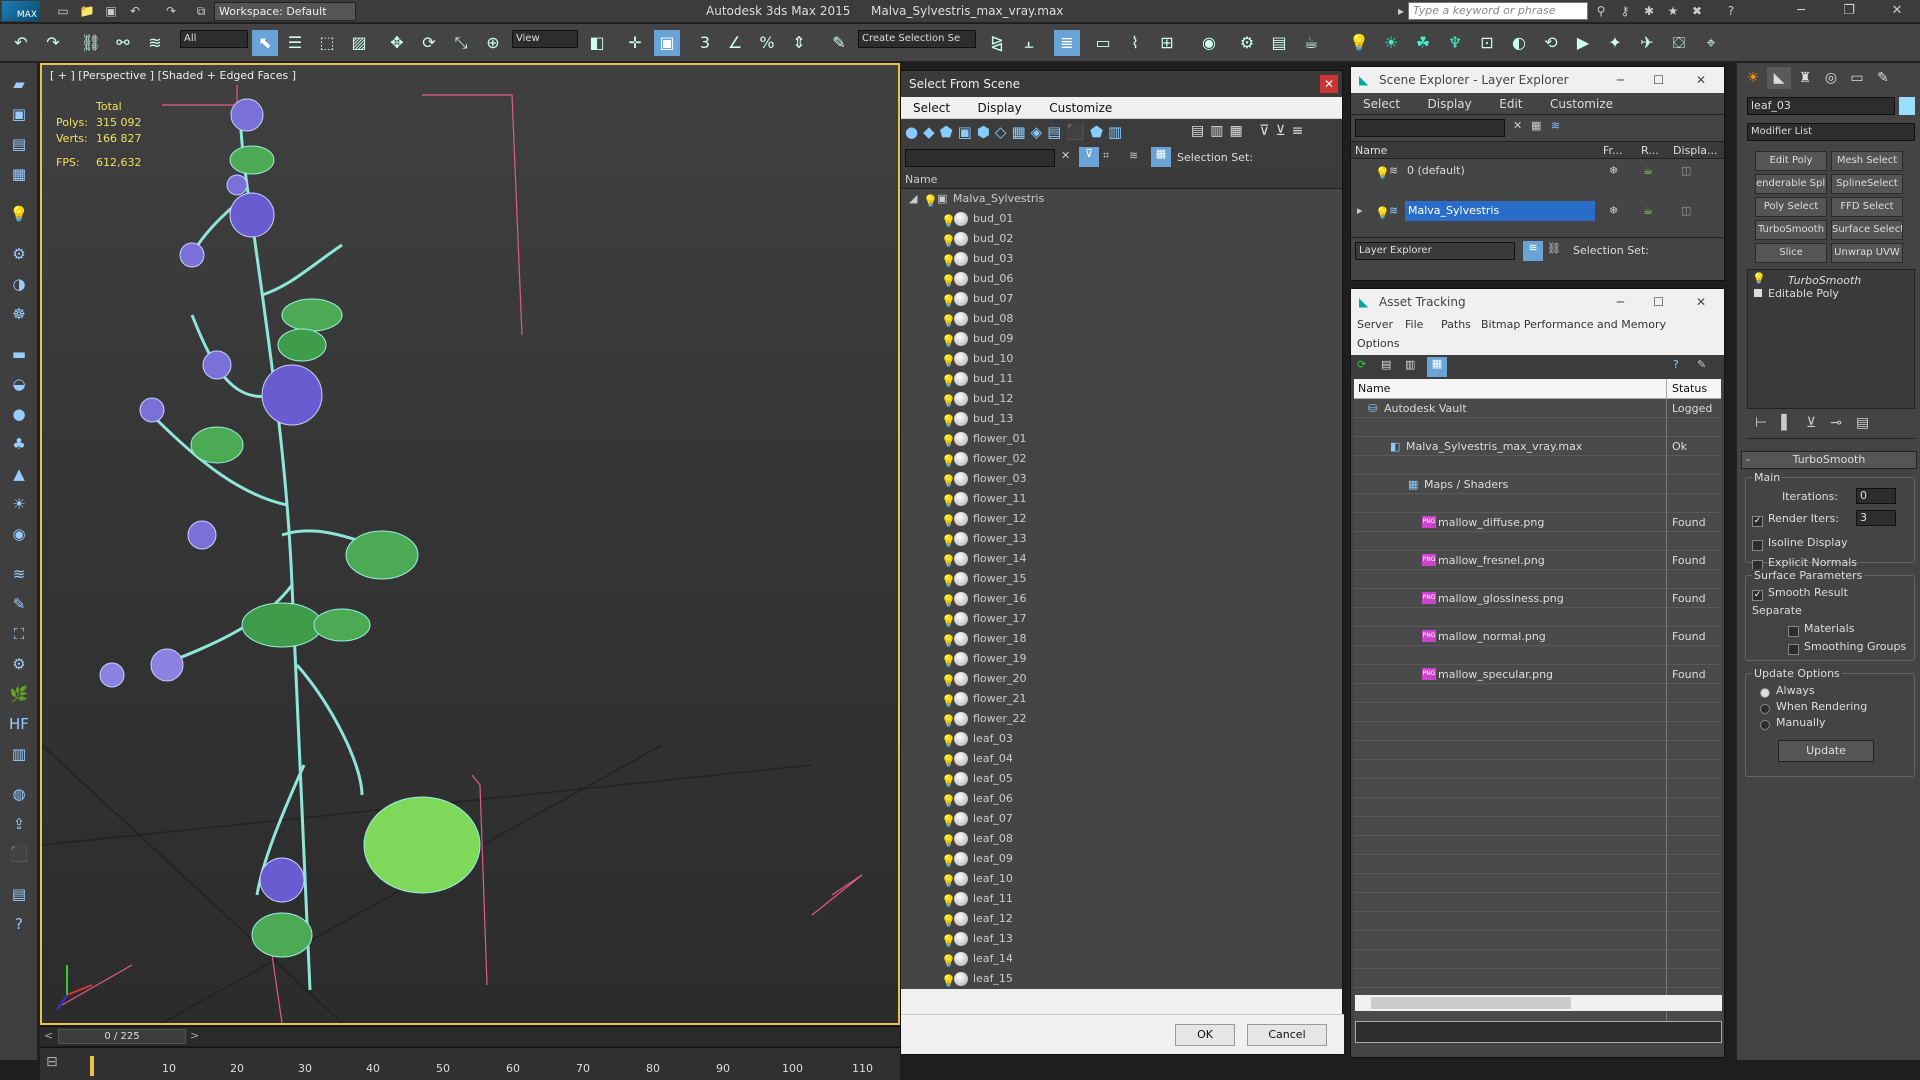 Image resolution: width=1920 pixels, height=1080 pixels. Describe the element at coordinates (997, 43) in the screenshot. I see `mirror-icon: ⧎` at that location.